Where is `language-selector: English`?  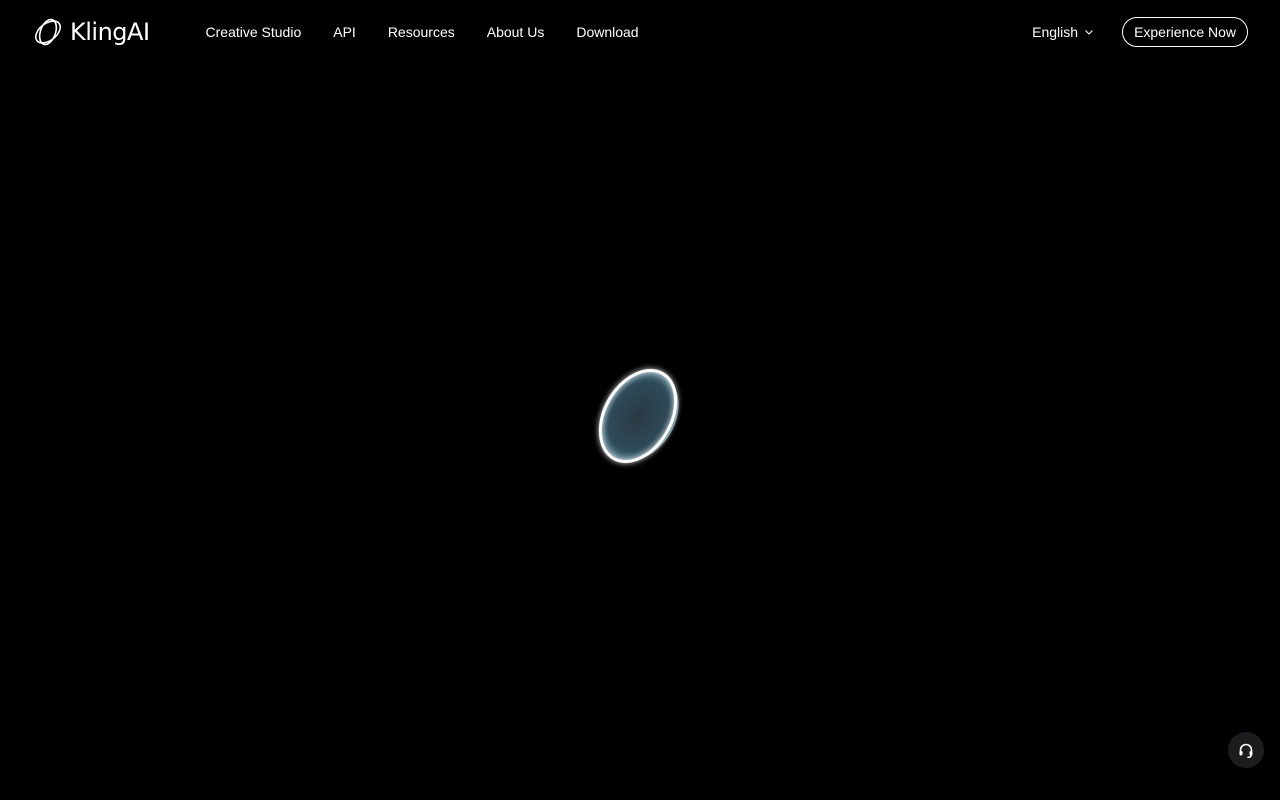
language-selector: English is located at coordinates (1063, 32).